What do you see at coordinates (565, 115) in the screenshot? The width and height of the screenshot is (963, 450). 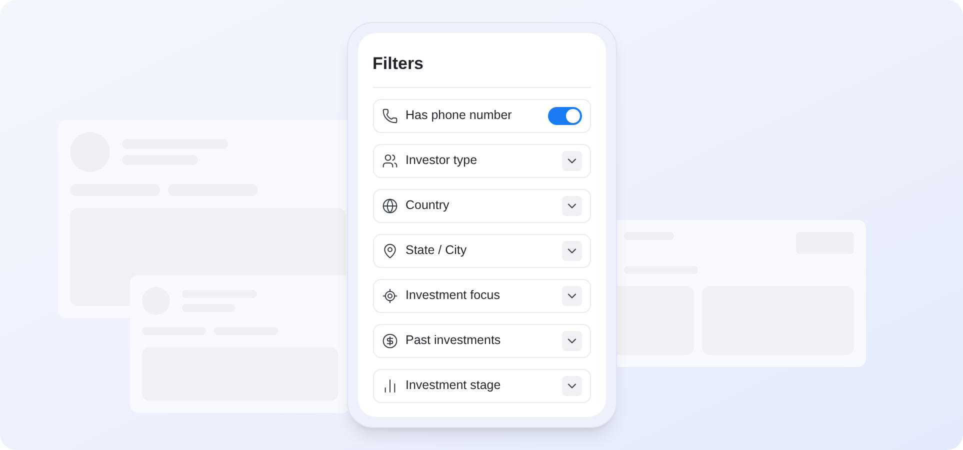 I see `toggle-switch` at bounding box center [565, 115].